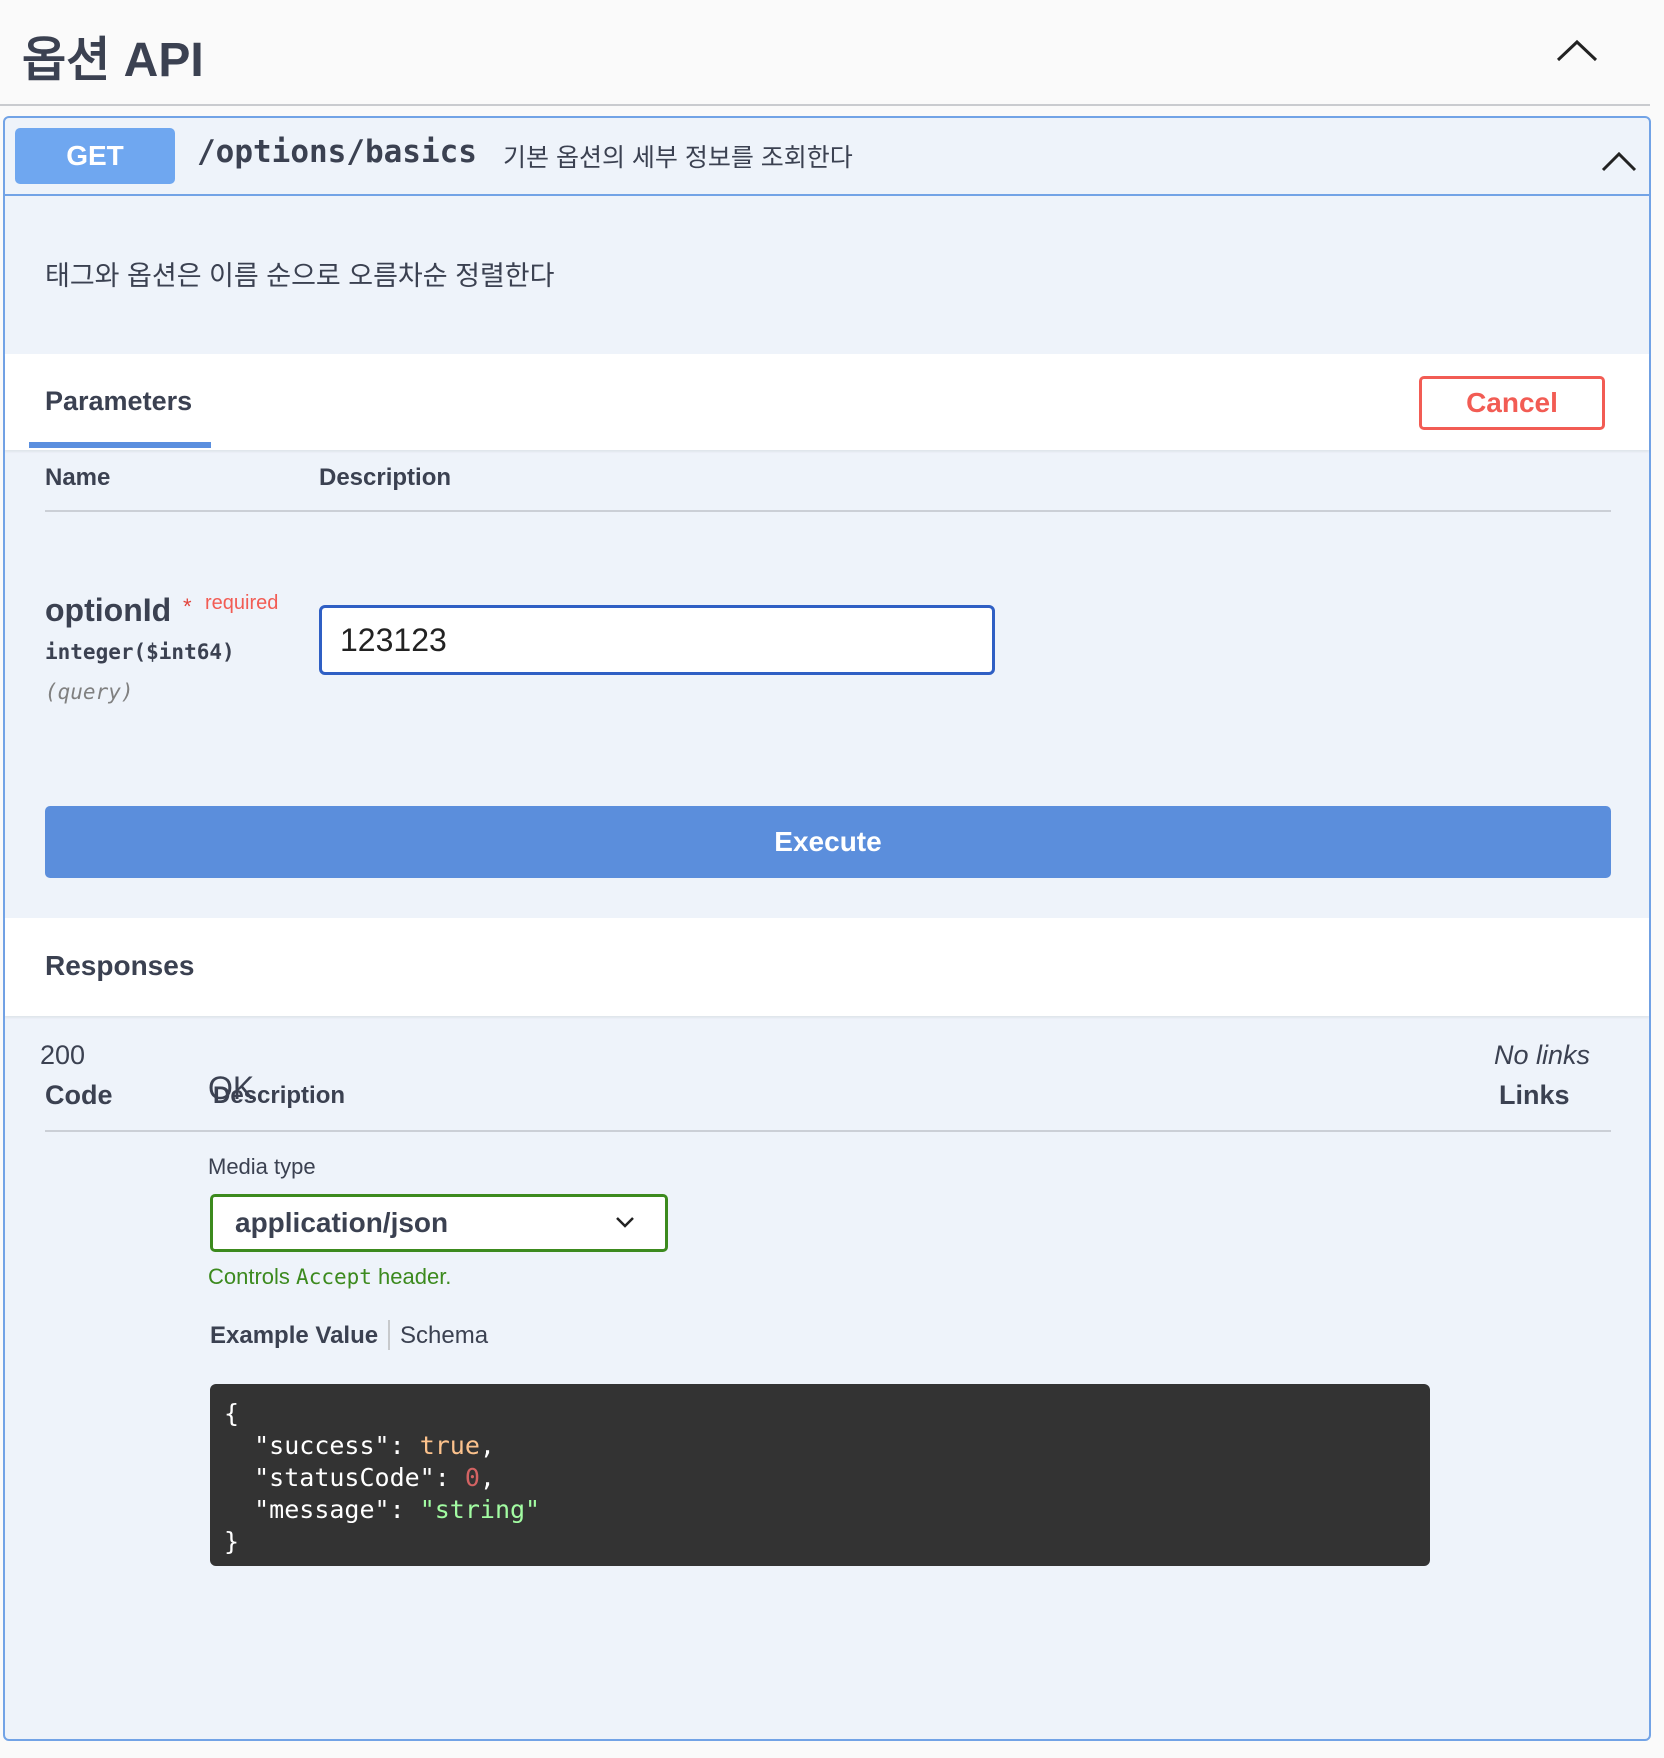 This screenshot has width=1664, height=1758. I want to click on media-type-value: application/json, so click(342, 1222).